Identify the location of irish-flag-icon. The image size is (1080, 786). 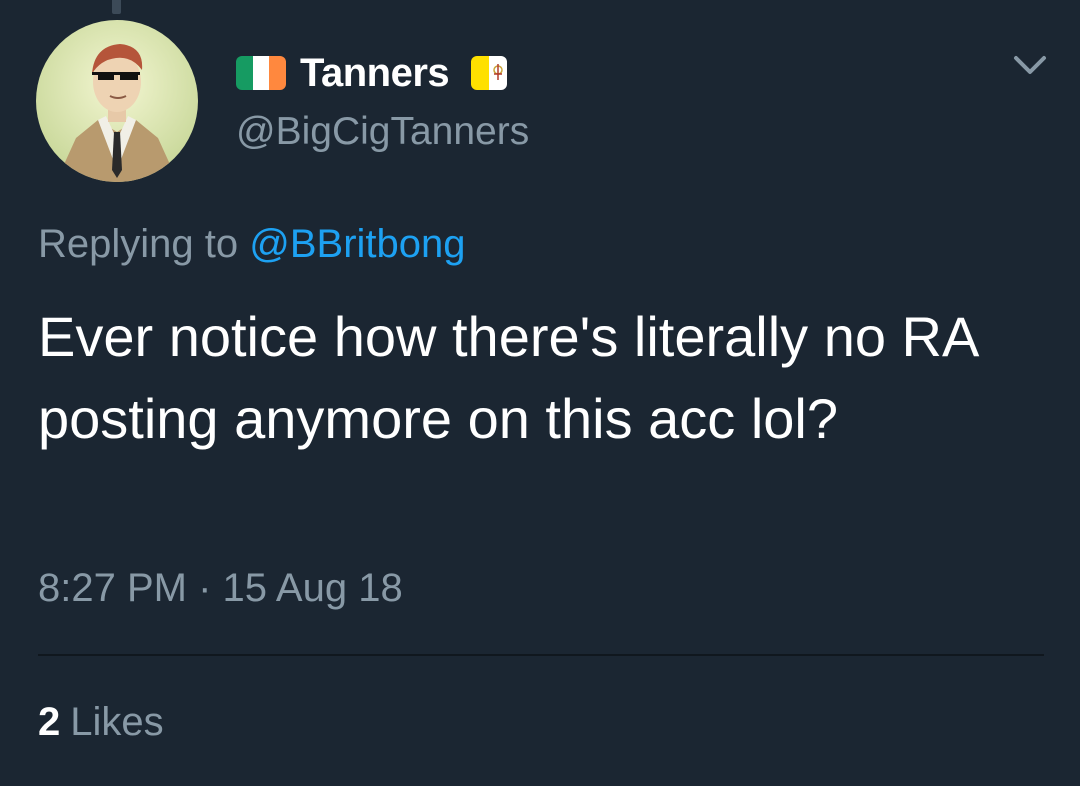
(261, 73).